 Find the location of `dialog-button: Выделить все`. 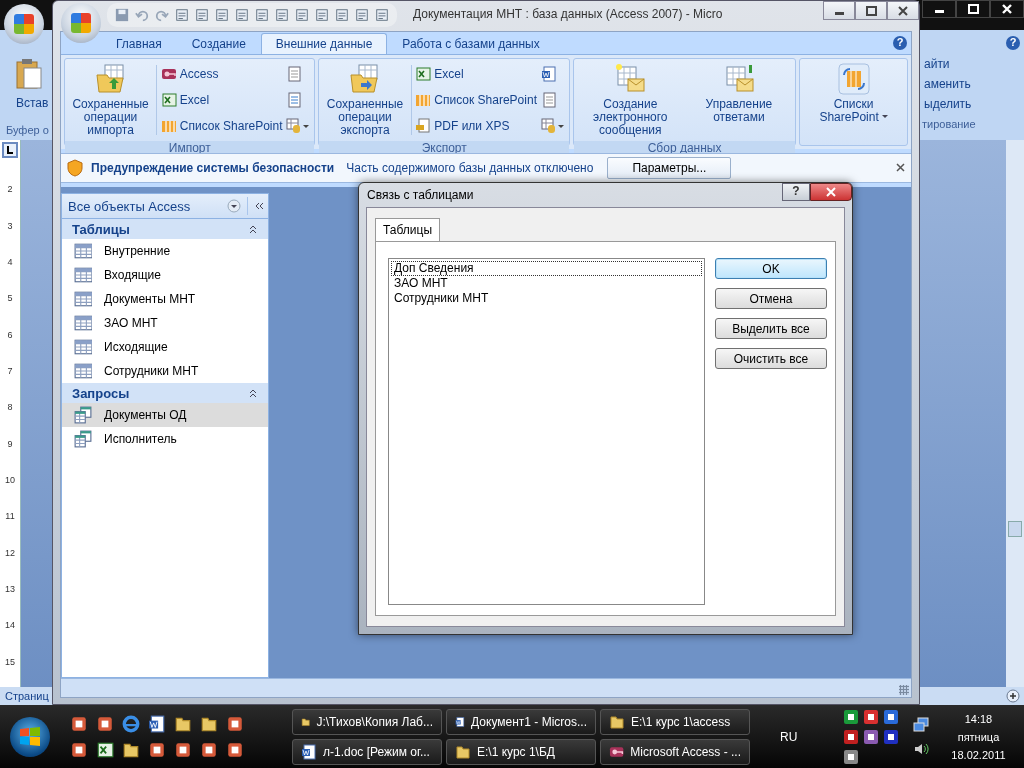

dialog-button: Выделить все is located at coordinates (771, 328).